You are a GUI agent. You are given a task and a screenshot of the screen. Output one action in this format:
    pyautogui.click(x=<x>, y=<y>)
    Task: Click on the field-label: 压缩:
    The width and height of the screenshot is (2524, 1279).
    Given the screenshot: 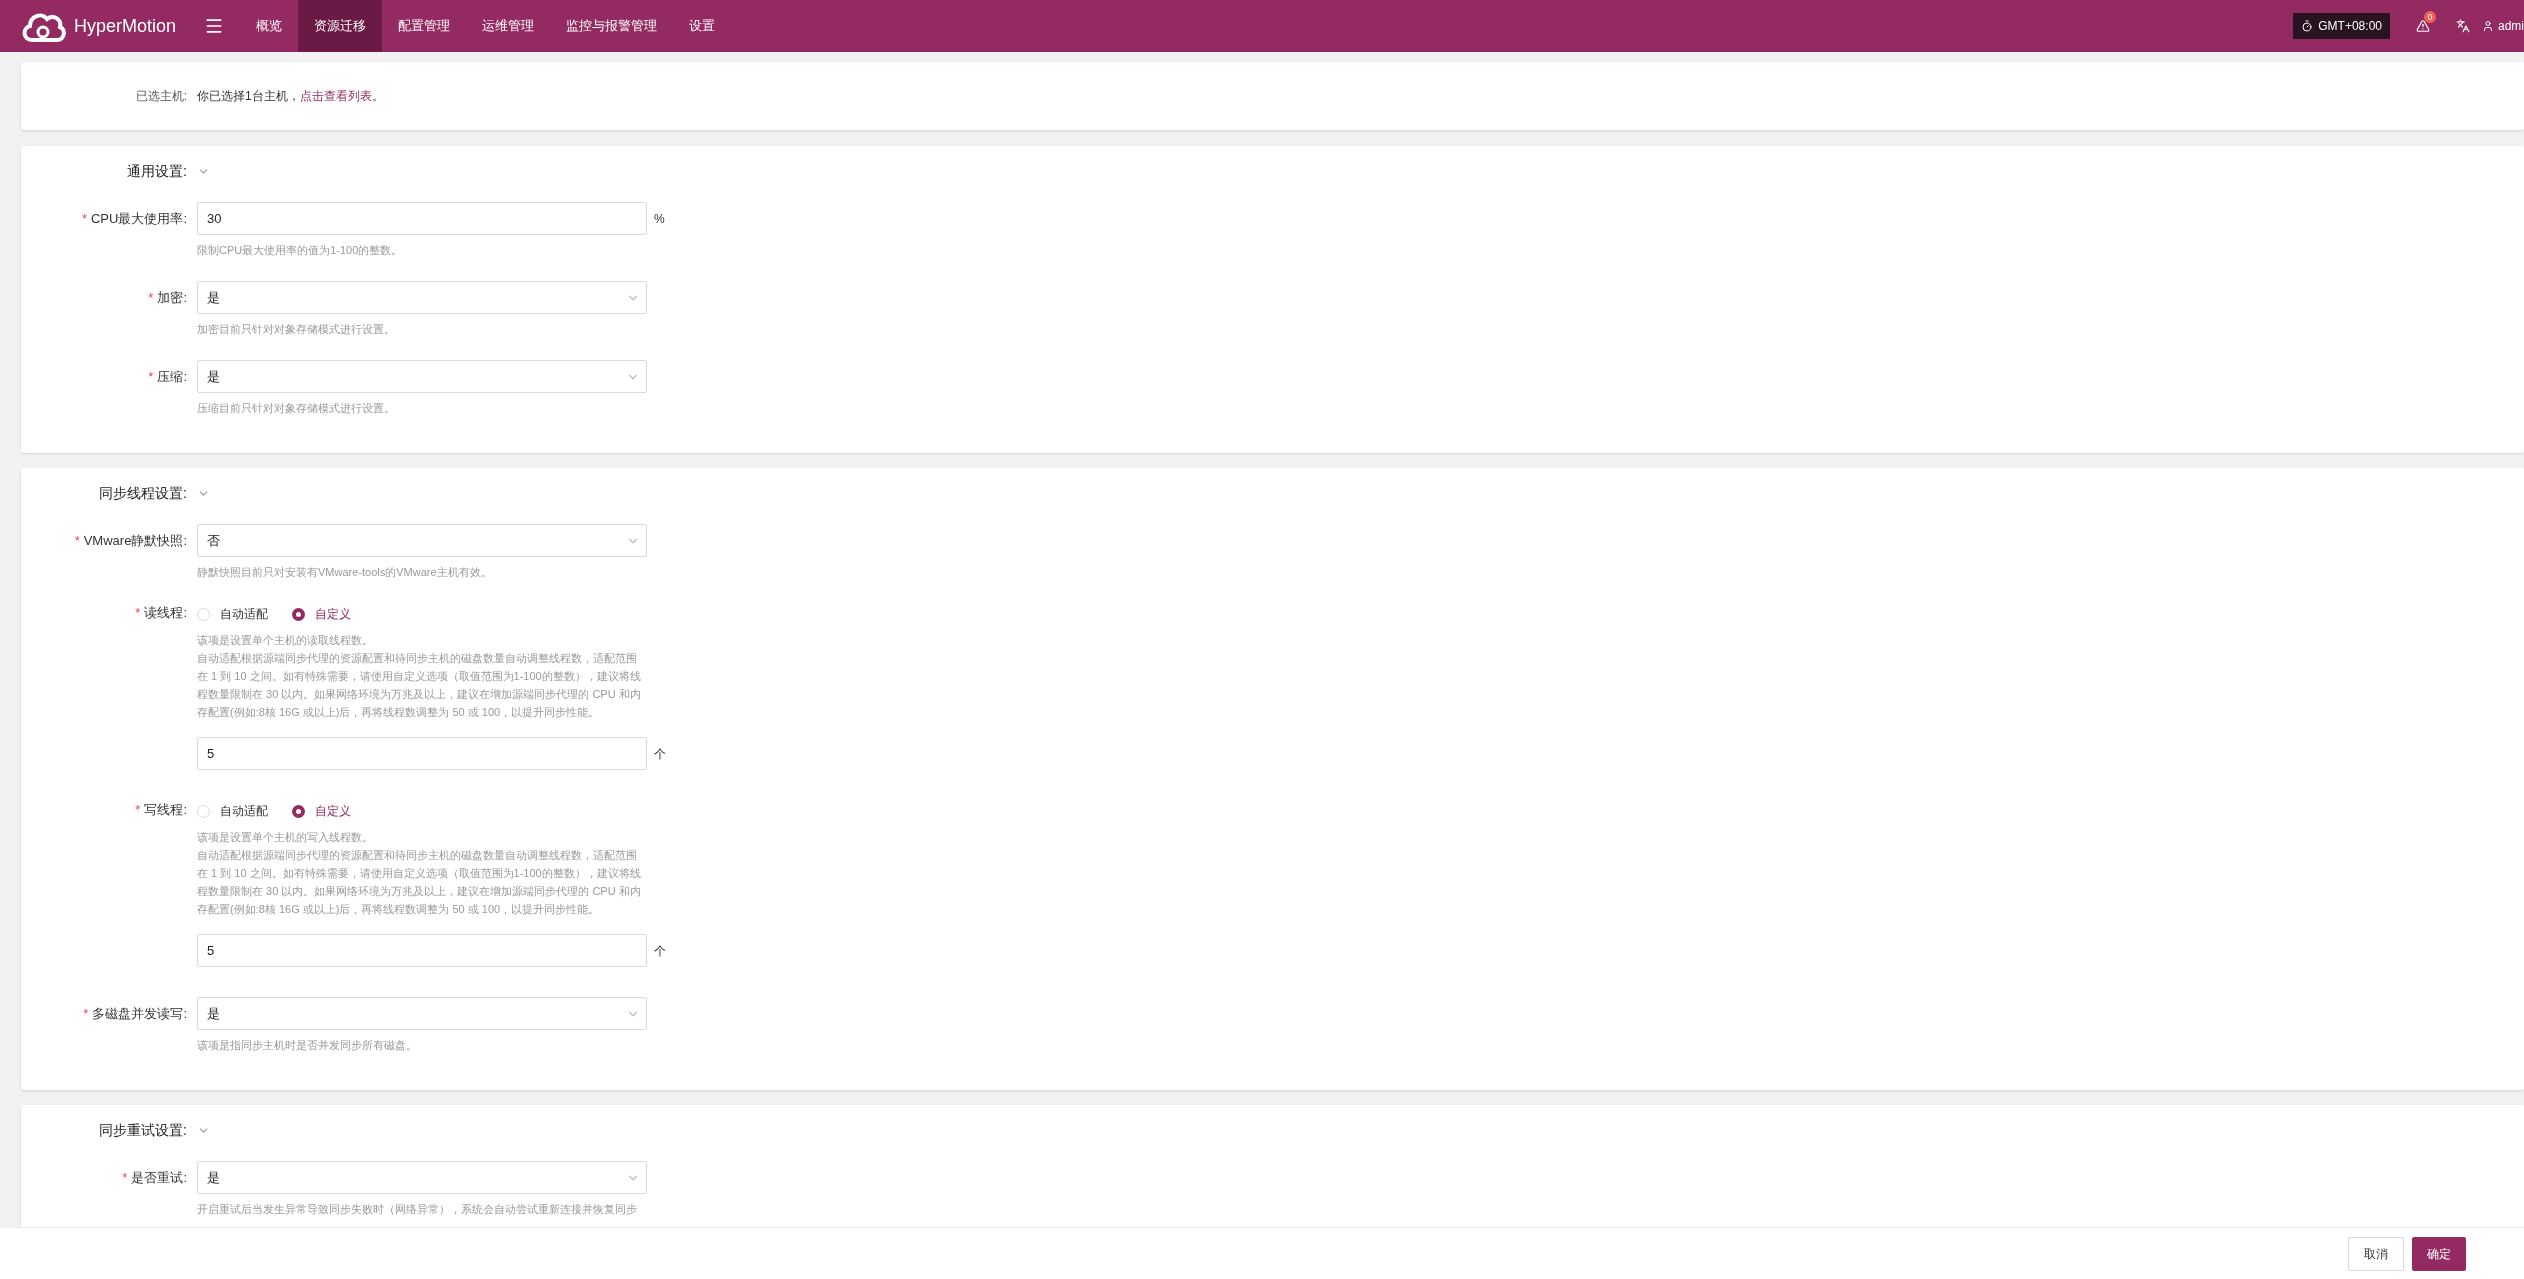 What is the action you would take?
    pyautogui.click(x=172, y=376)
    